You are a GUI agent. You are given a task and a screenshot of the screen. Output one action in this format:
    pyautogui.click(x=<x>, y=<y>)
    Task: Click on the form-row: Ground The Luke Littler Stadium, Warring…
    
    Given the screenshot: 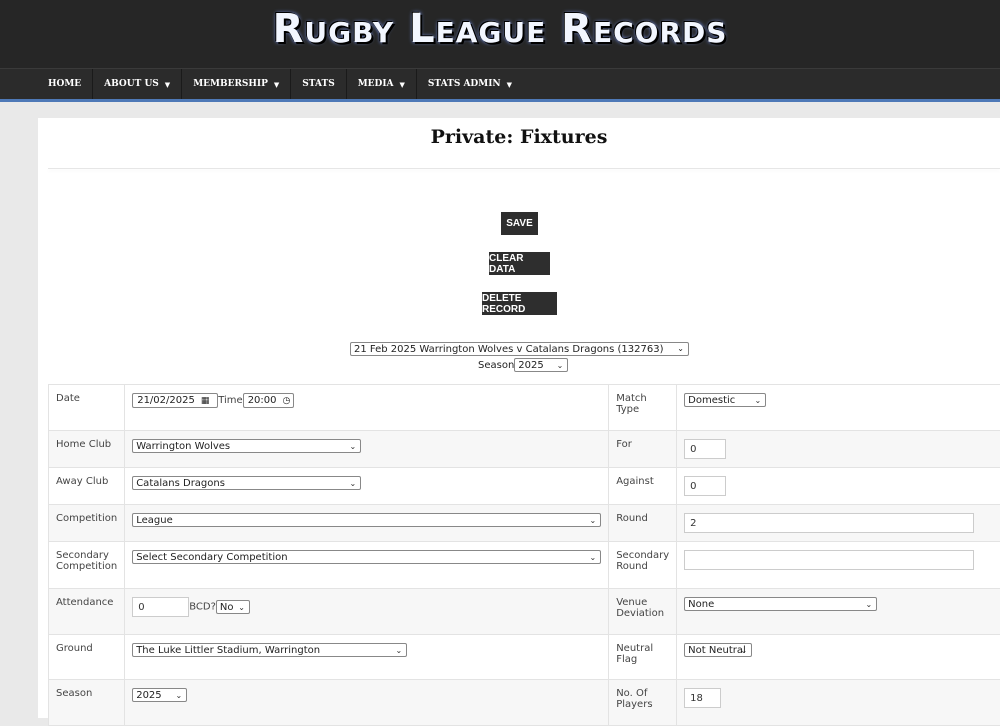 What is the action you would take?
    pyautogui.click(x=524, y=657)
    